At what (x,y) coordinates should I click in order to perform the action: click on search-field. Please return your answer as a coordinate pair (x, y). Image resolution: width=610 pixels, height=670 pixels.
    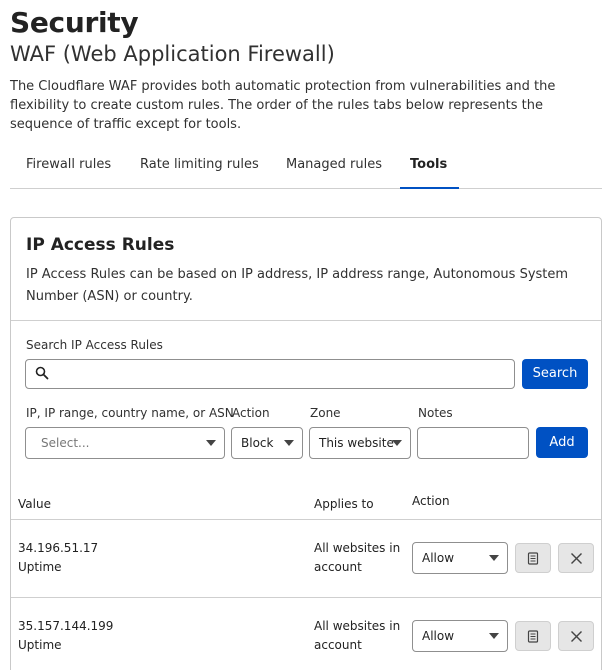
    Looking at the image, I should click on (270, 374).